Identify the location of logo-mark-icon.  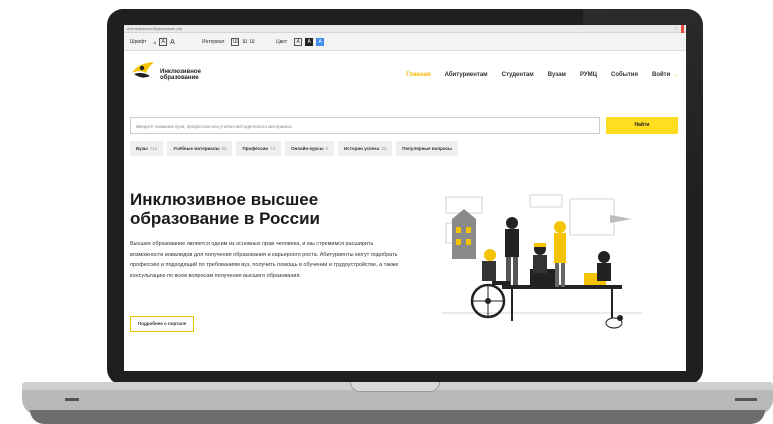
(143, 70).